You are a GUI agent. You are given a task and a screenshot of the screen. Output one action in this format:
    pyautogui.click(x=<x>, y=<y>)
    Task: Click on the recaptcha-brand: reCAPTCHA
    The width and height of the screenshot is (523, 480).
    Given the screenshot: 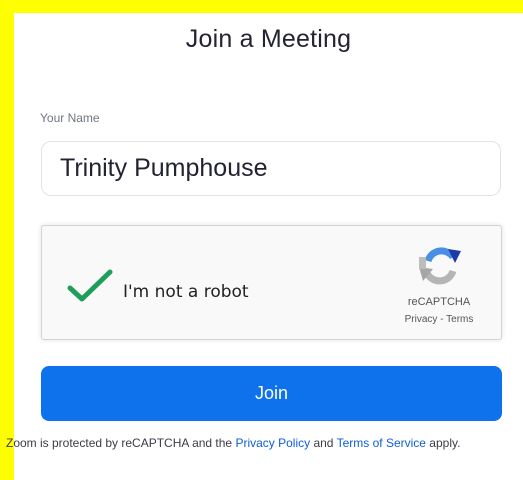 What is the action you would take?
    pyautogui.click(x=439, y=302)
    